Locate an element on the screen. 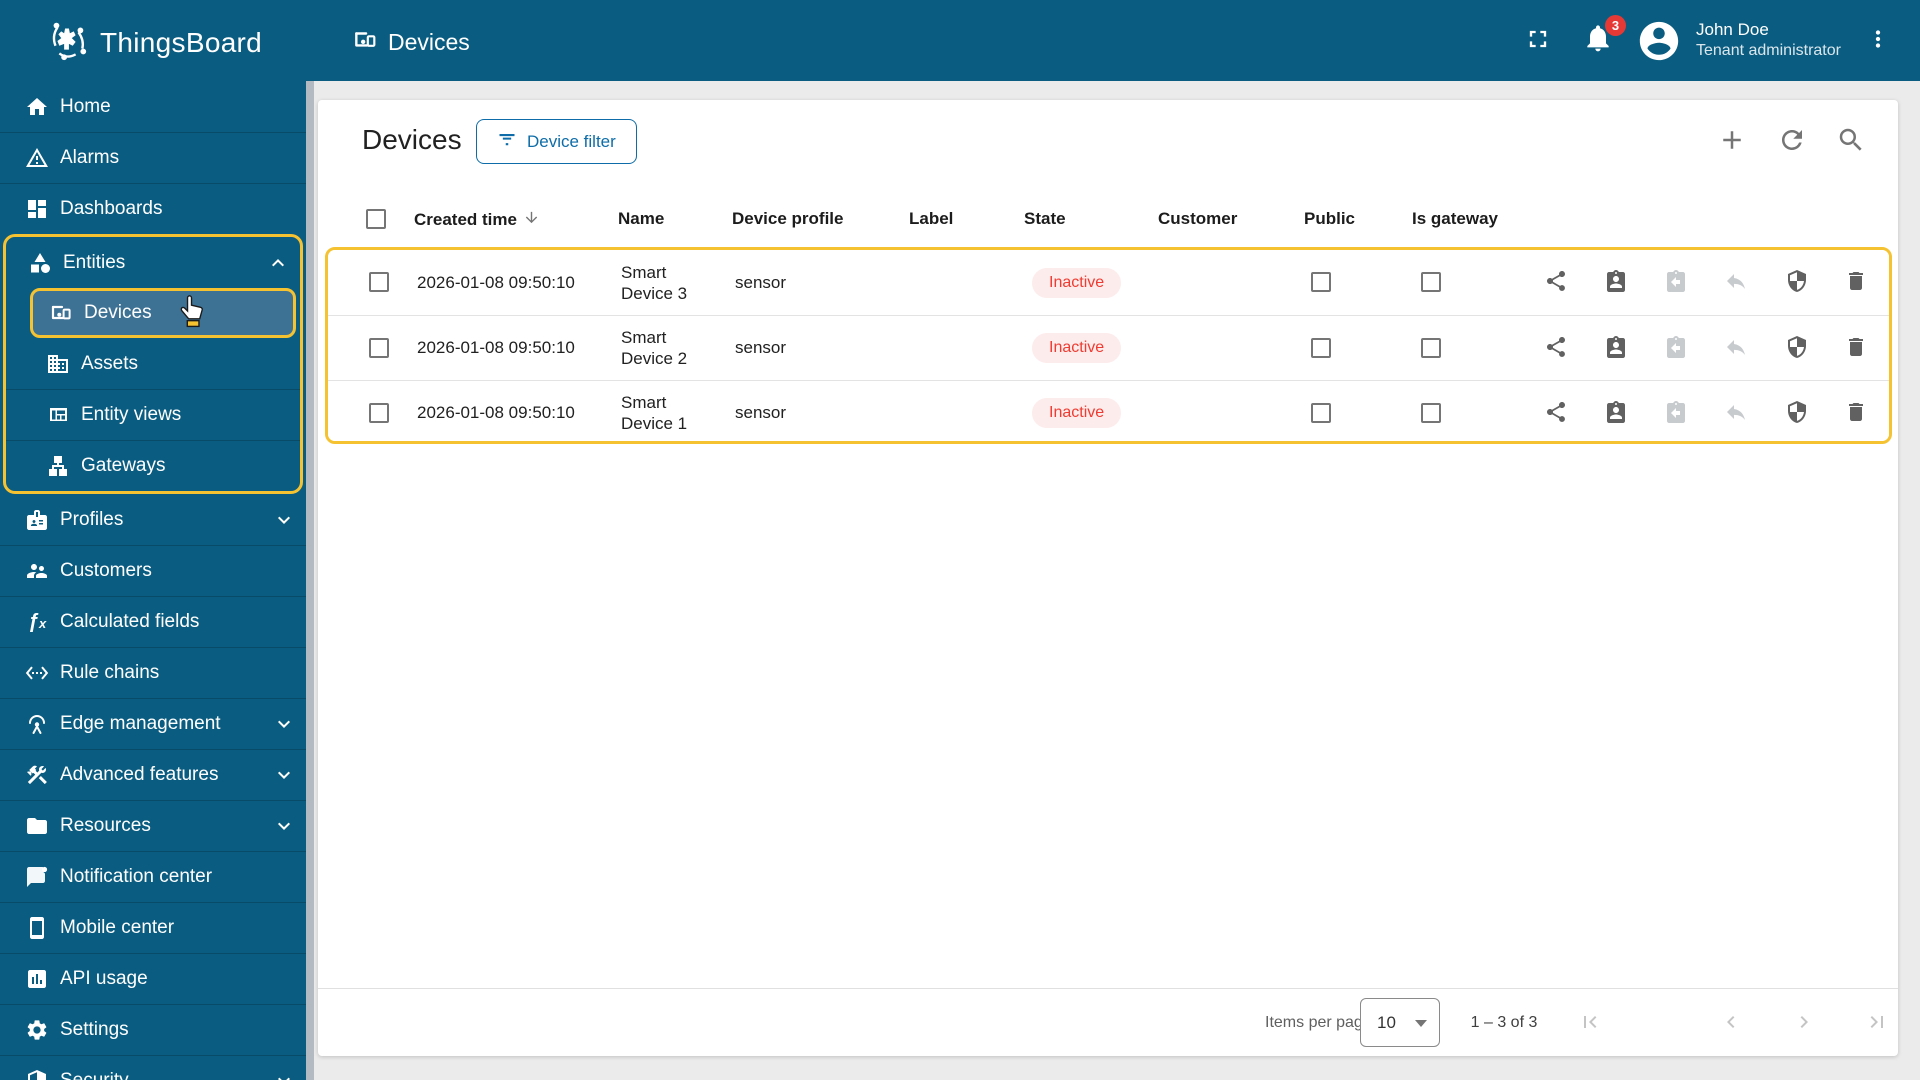 Image resolution: width=1920 pixels, height=1080 pixels. sidebar-scrollbar is located at coordinates (310, 580).